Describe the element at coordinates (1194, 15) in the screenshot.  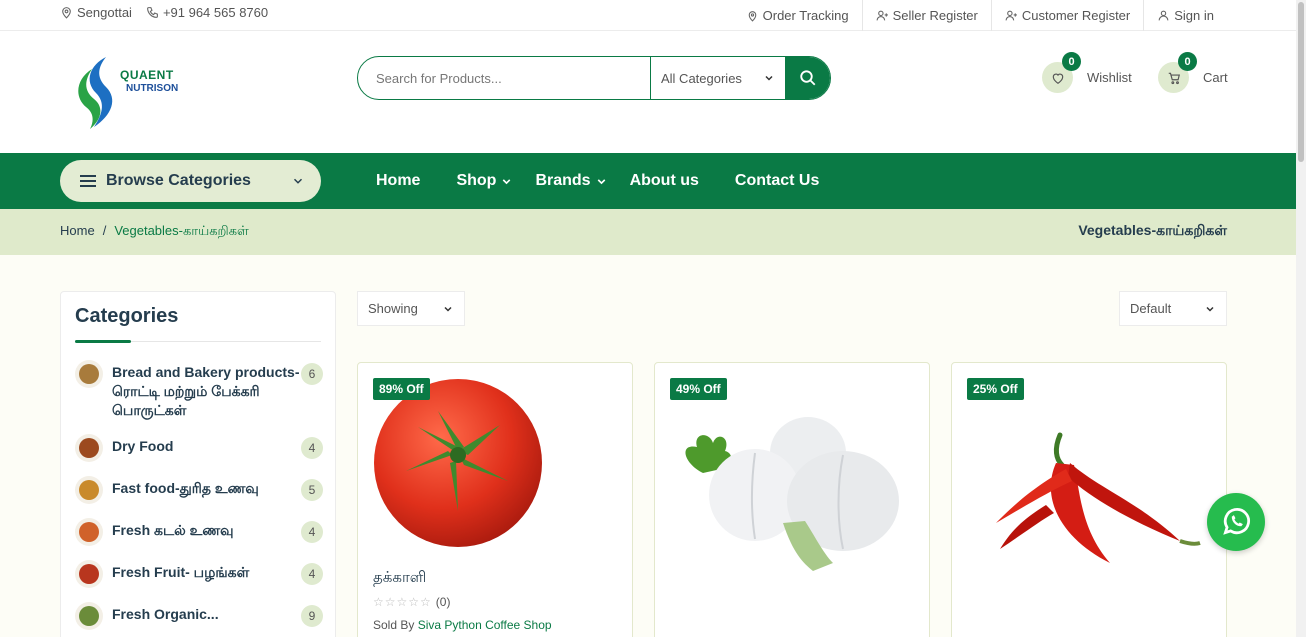
I see `sign-in-label: Sign in` at that location.